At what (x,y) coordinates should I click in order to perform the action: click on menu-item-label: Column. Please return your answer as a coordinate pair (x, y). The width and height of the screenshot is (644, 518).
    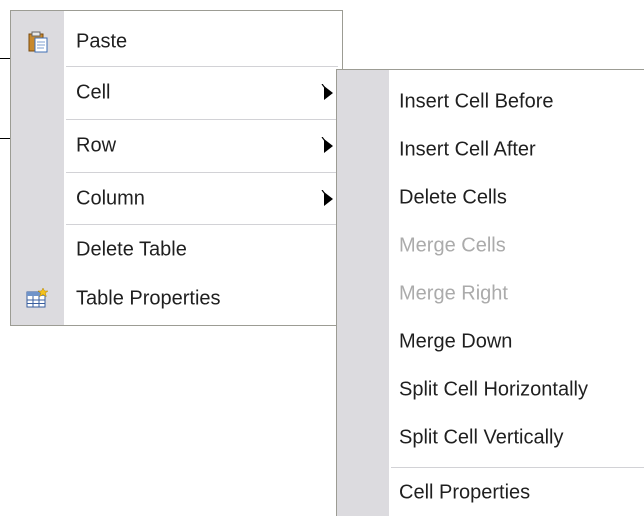
    Looking at the image, I should click on (110, 198).